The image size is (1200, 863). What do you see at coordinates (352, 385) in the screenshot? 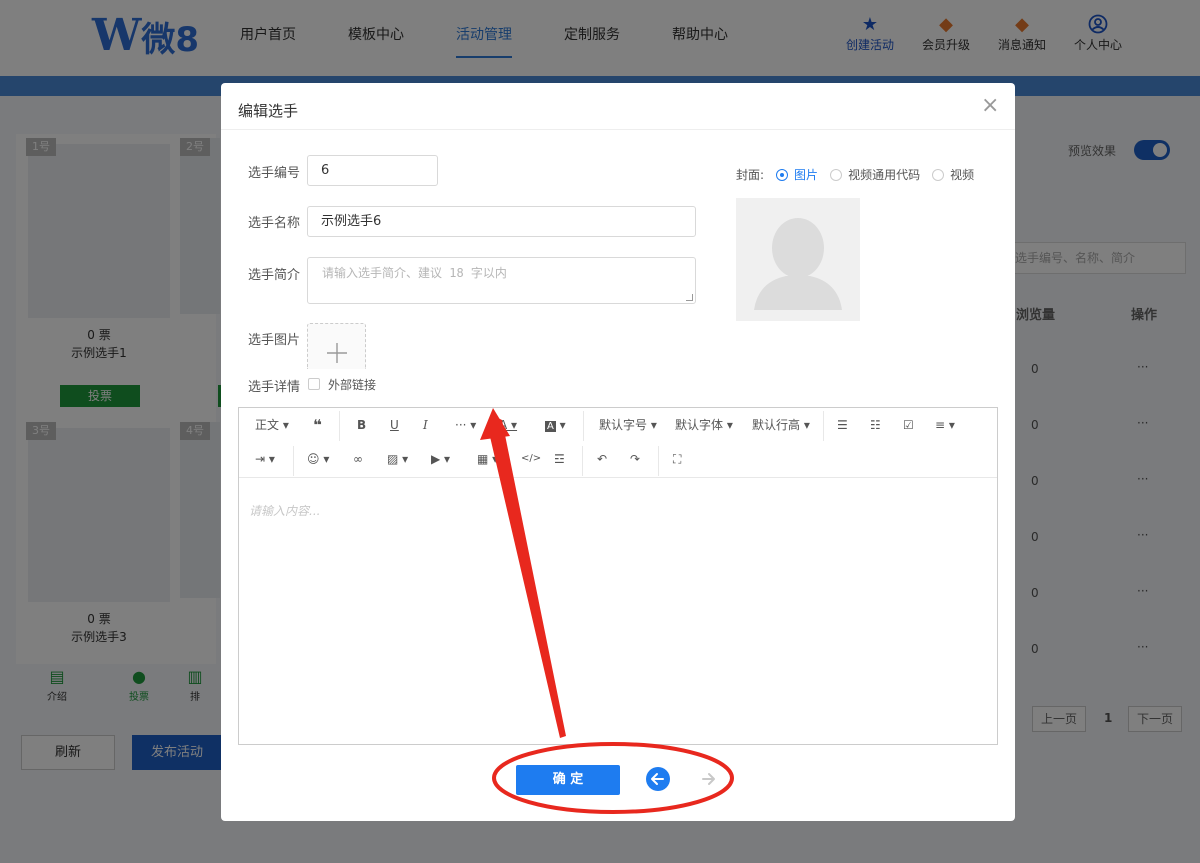
I see `external-link-label: 外部链接` at bounding box center [352, 385].